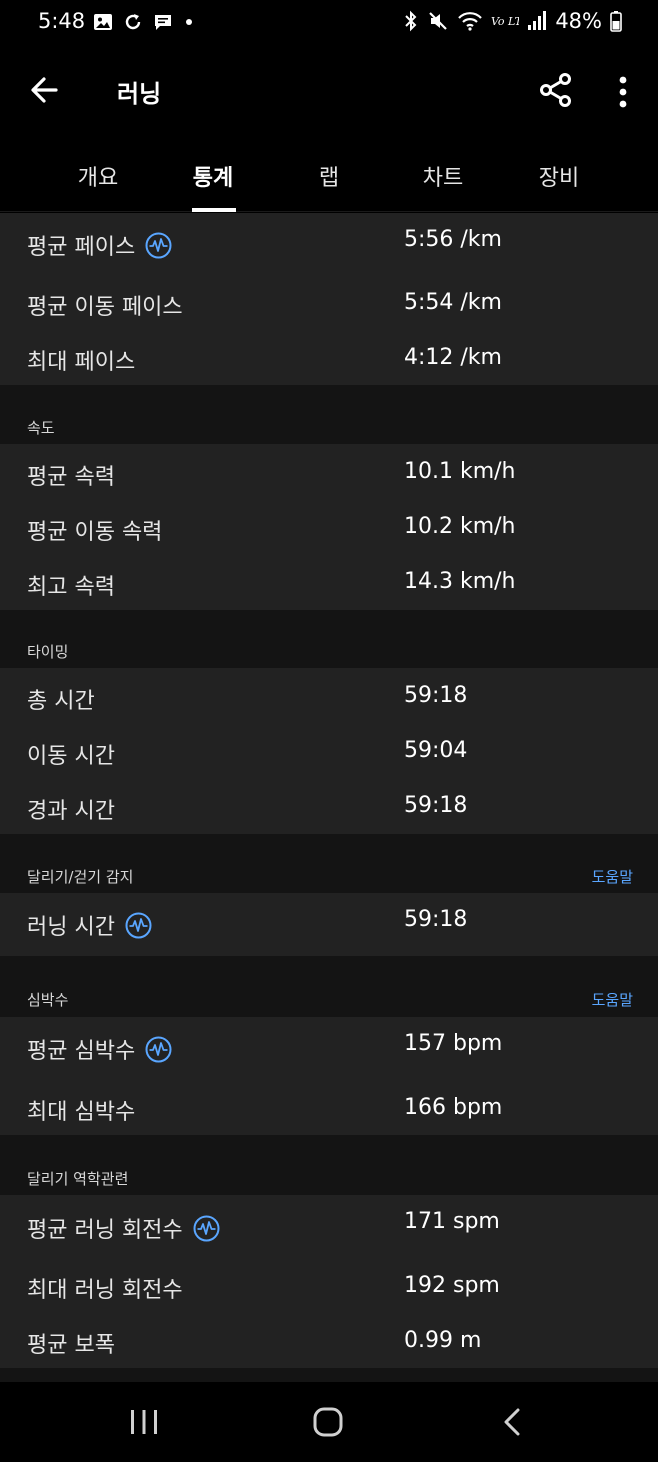 The height and width of the screenshot is (1462, 658). Describe the element at coordinates (470, 21) in the screenshot. I see `wifi-icon` at that location.